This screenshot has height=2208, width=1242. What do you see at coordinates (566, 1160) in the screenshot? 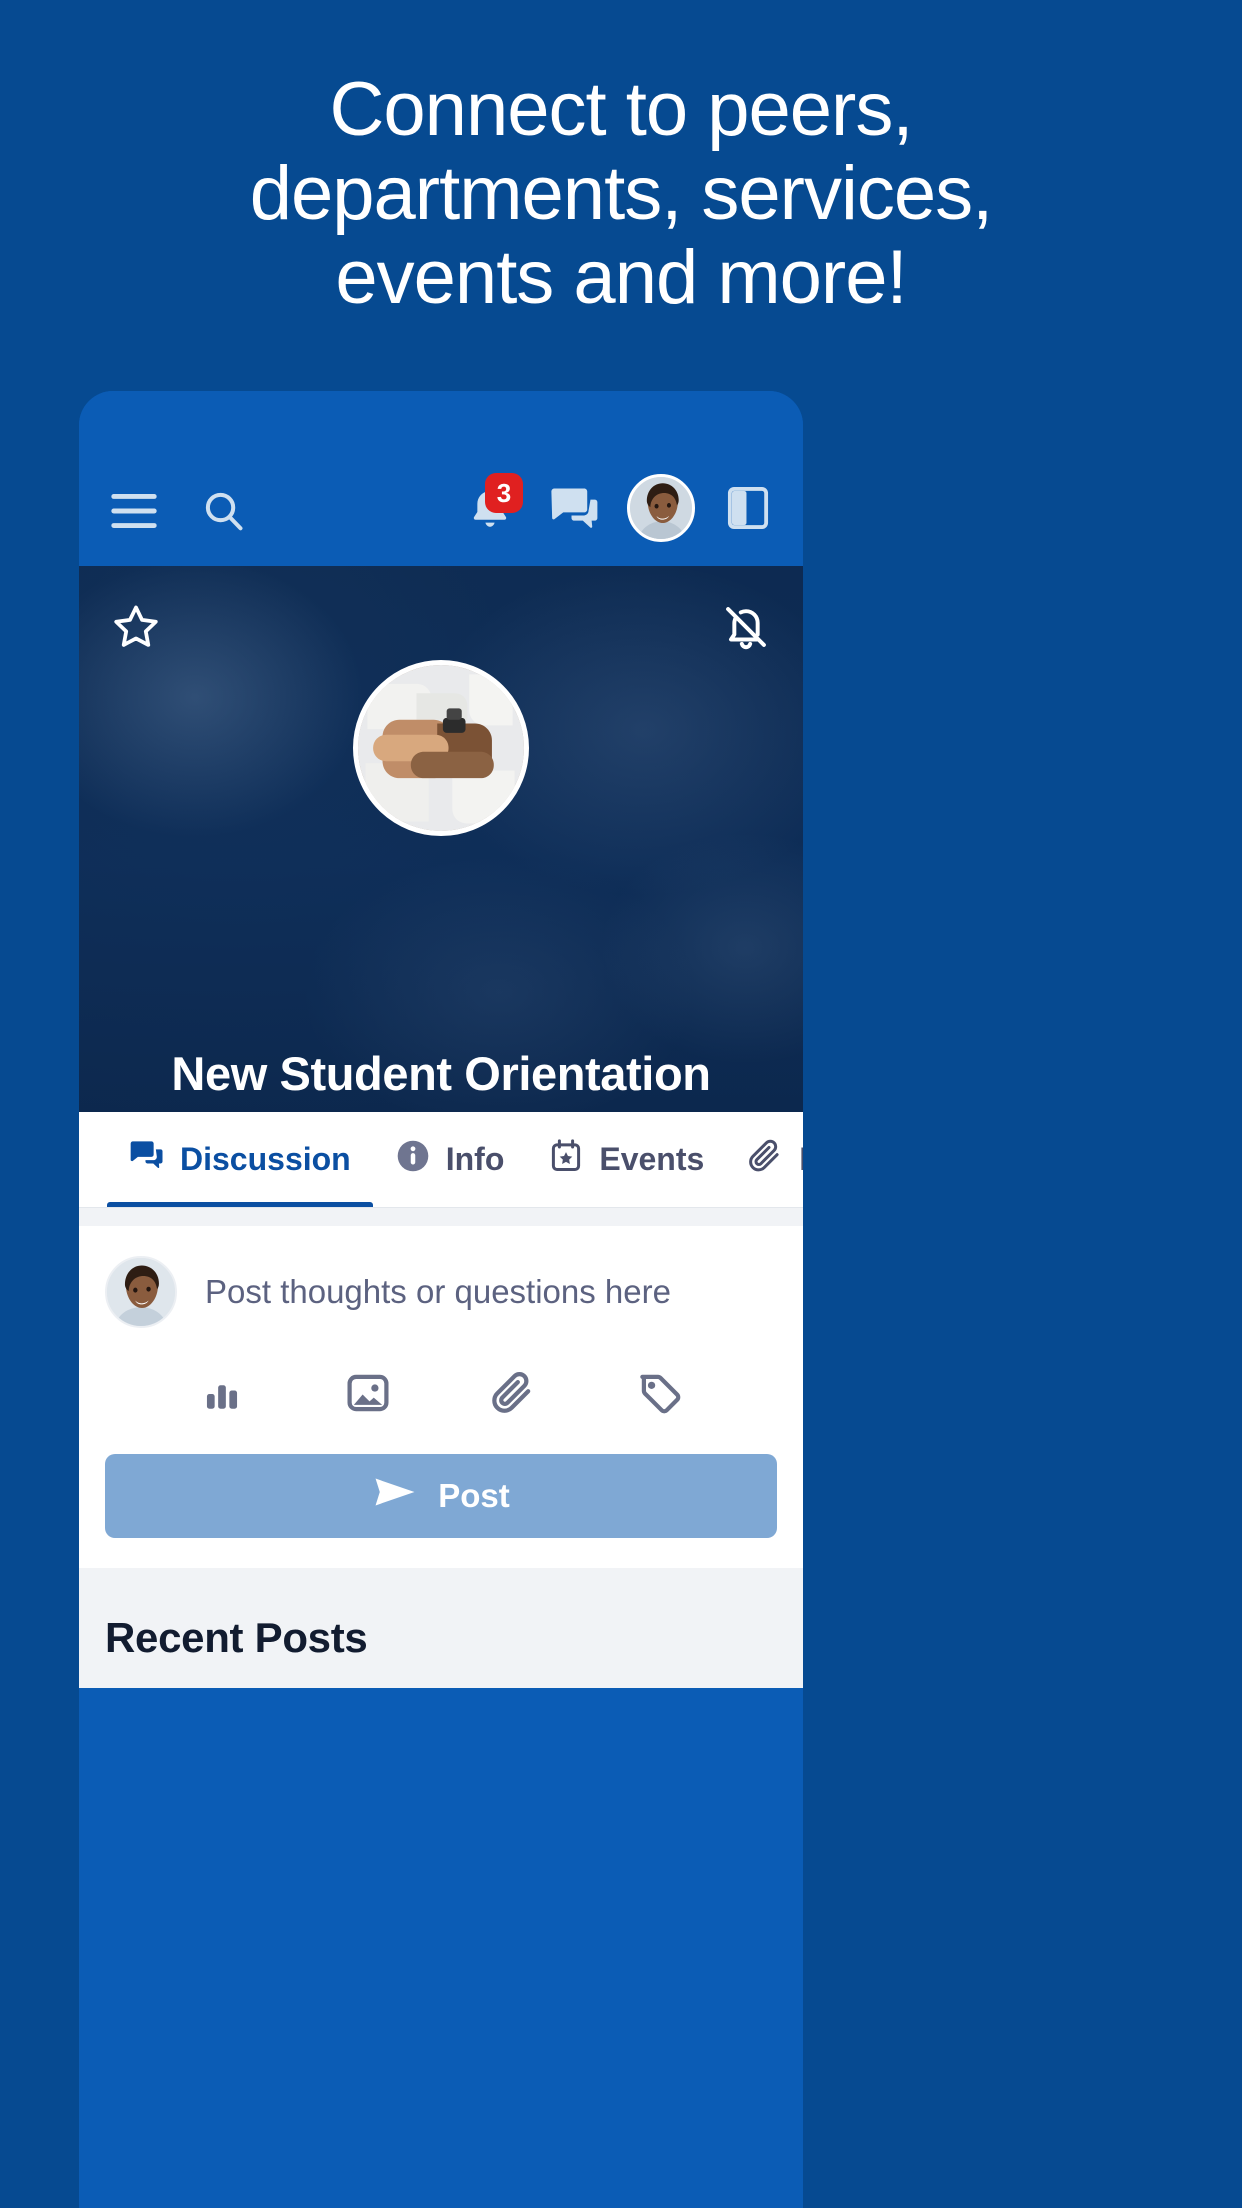
I see `calendar-star-icon` at bounding box center [566, 1160].